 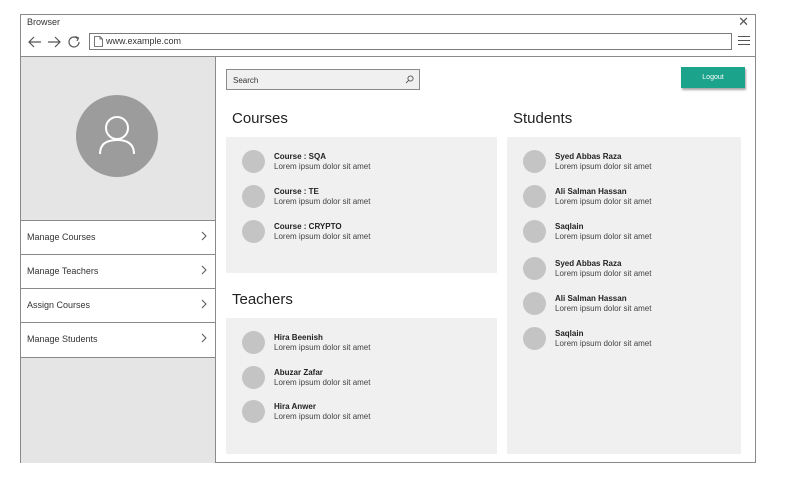 I want to click on course-name: Course : CRYPTO, so click(x=308, y=226).